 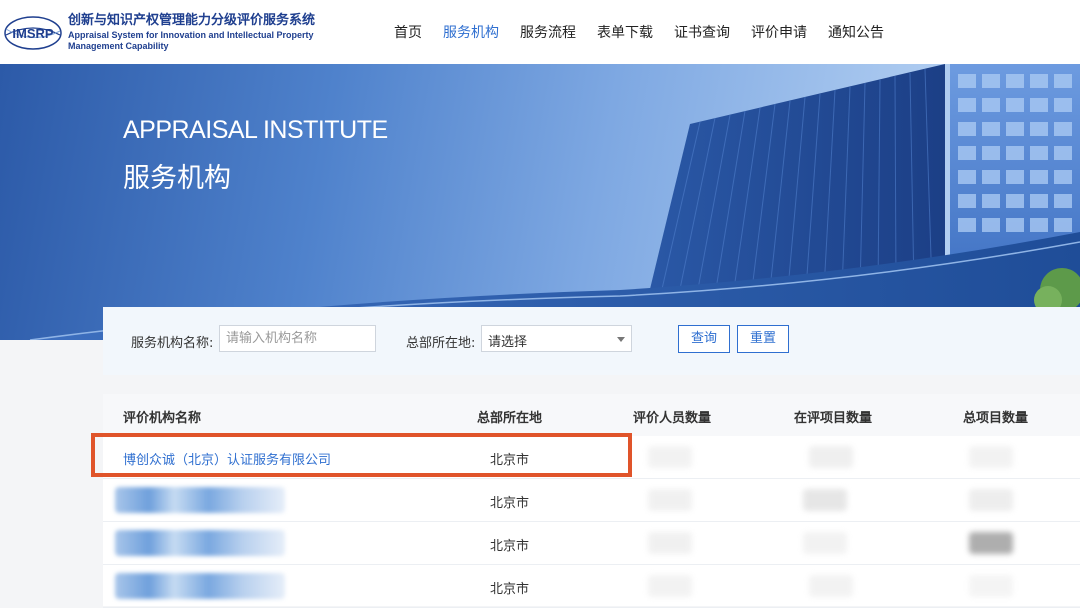 What do you see at coordinates (177, 178) in the screenshot?
I see `banner-title-cn: 服务机构` at bounding box center [177, 178].